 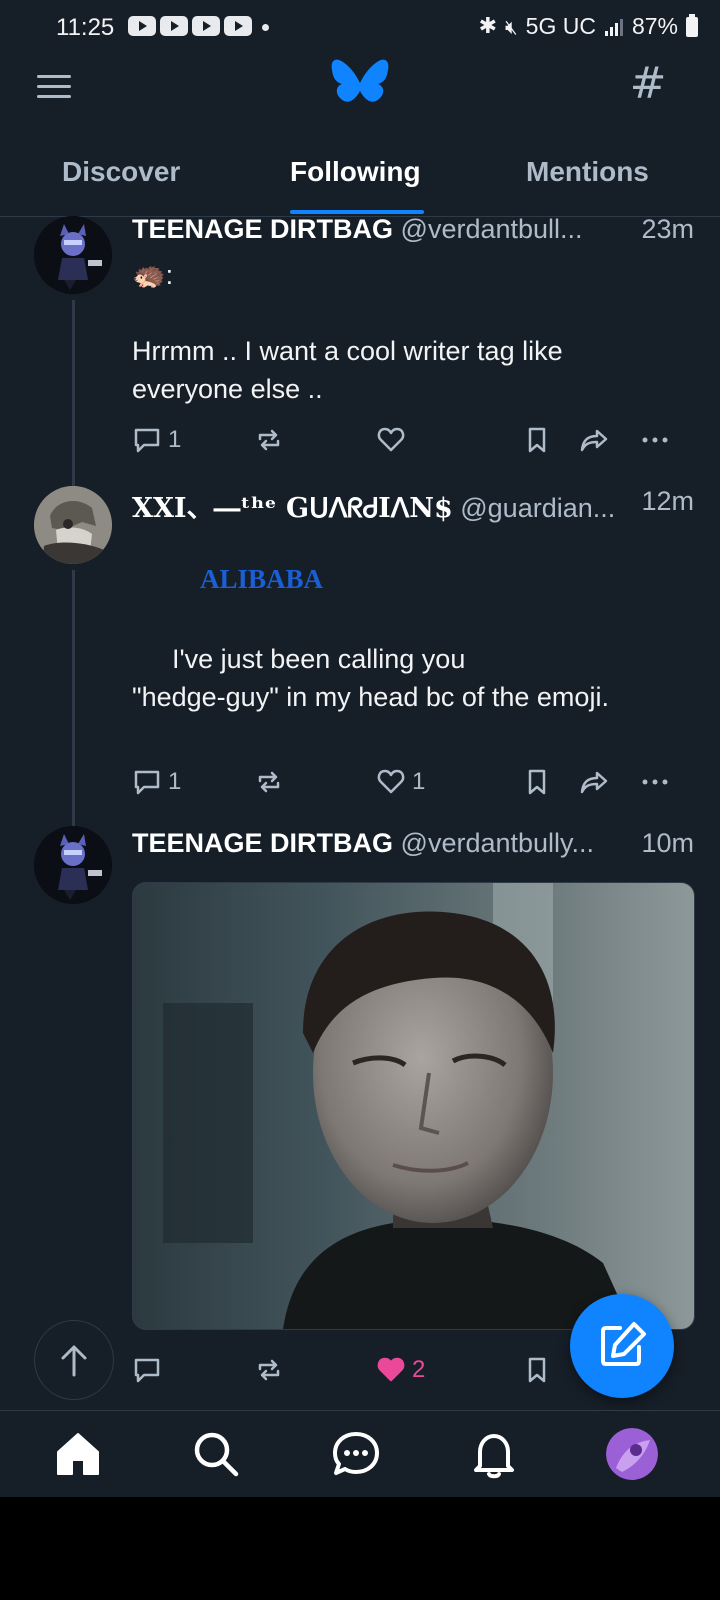 I want to click on like-button: 1, so click(x=400, y=782).